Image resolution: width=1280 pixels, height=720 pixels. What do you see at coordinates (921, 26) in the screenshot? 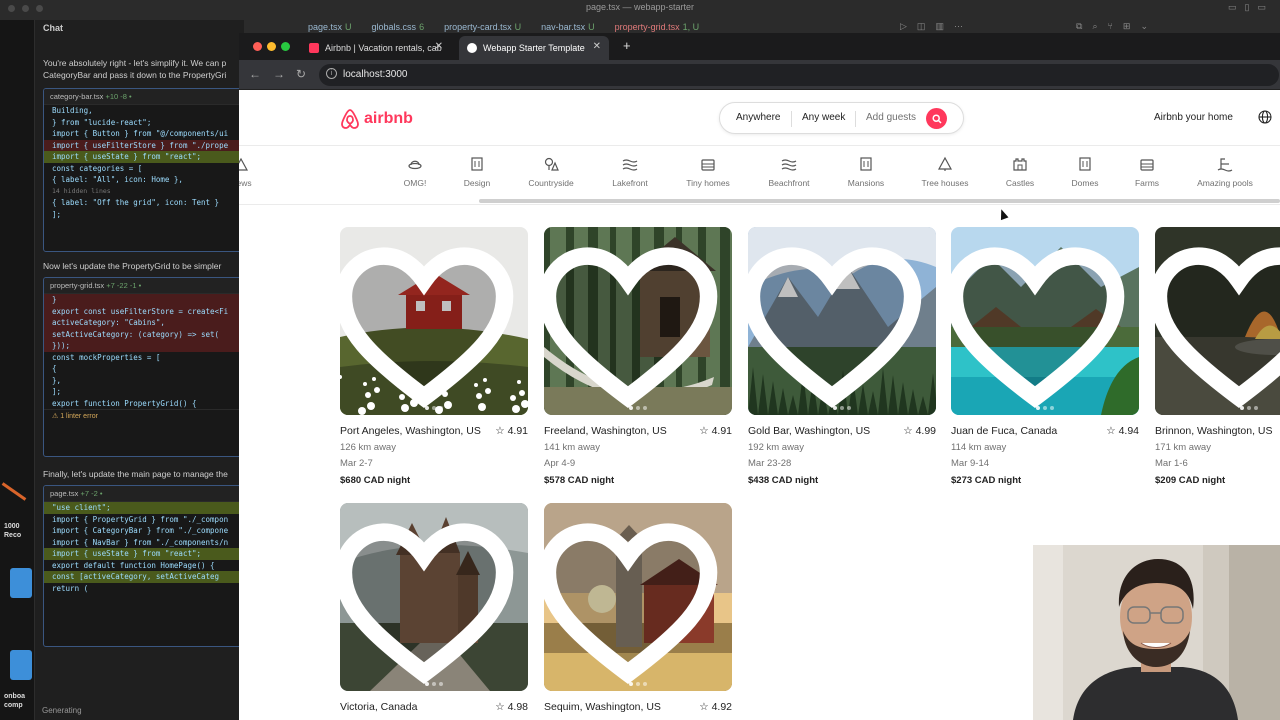
I see `split-icon: ◫` at bounding box center [921, 26].